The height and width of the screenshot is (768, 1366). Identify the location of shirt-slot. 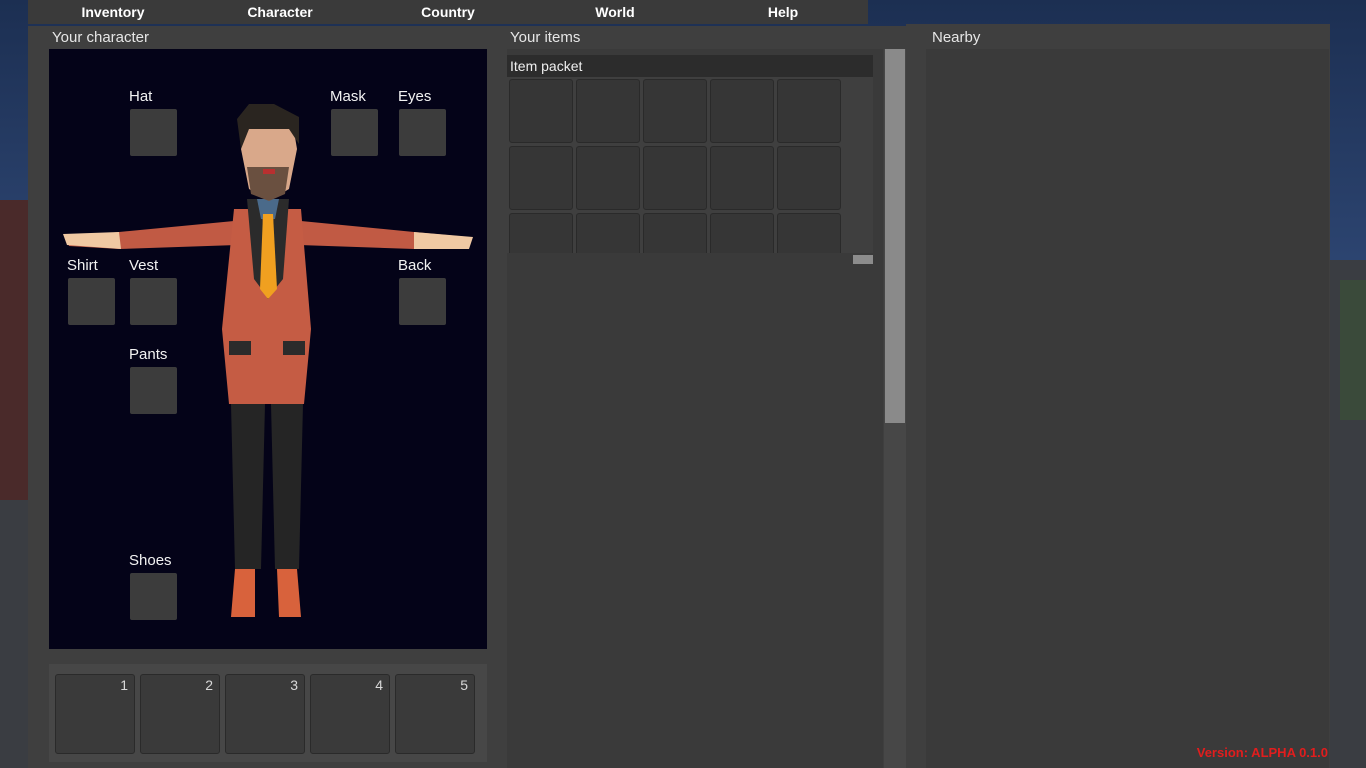
(91, 301).